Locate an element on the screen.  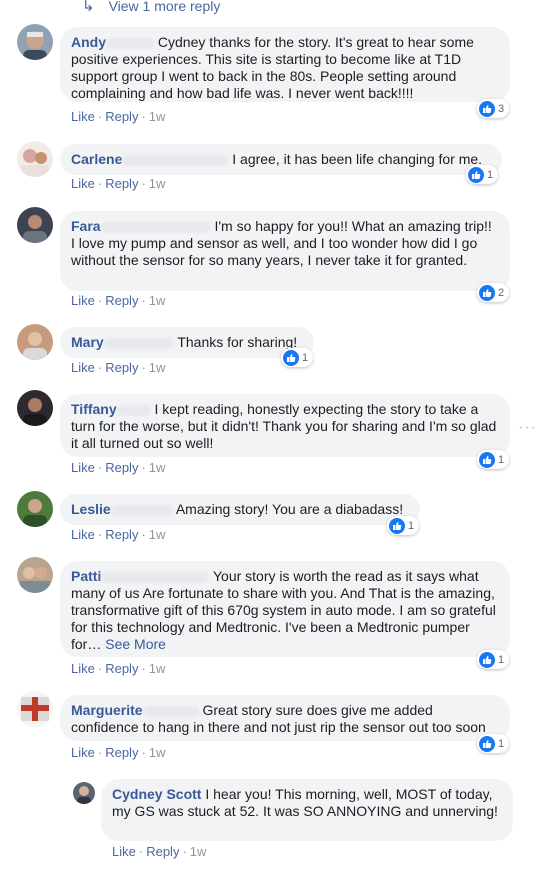
reaction-count: 3 is located at coordinates (493, 108).